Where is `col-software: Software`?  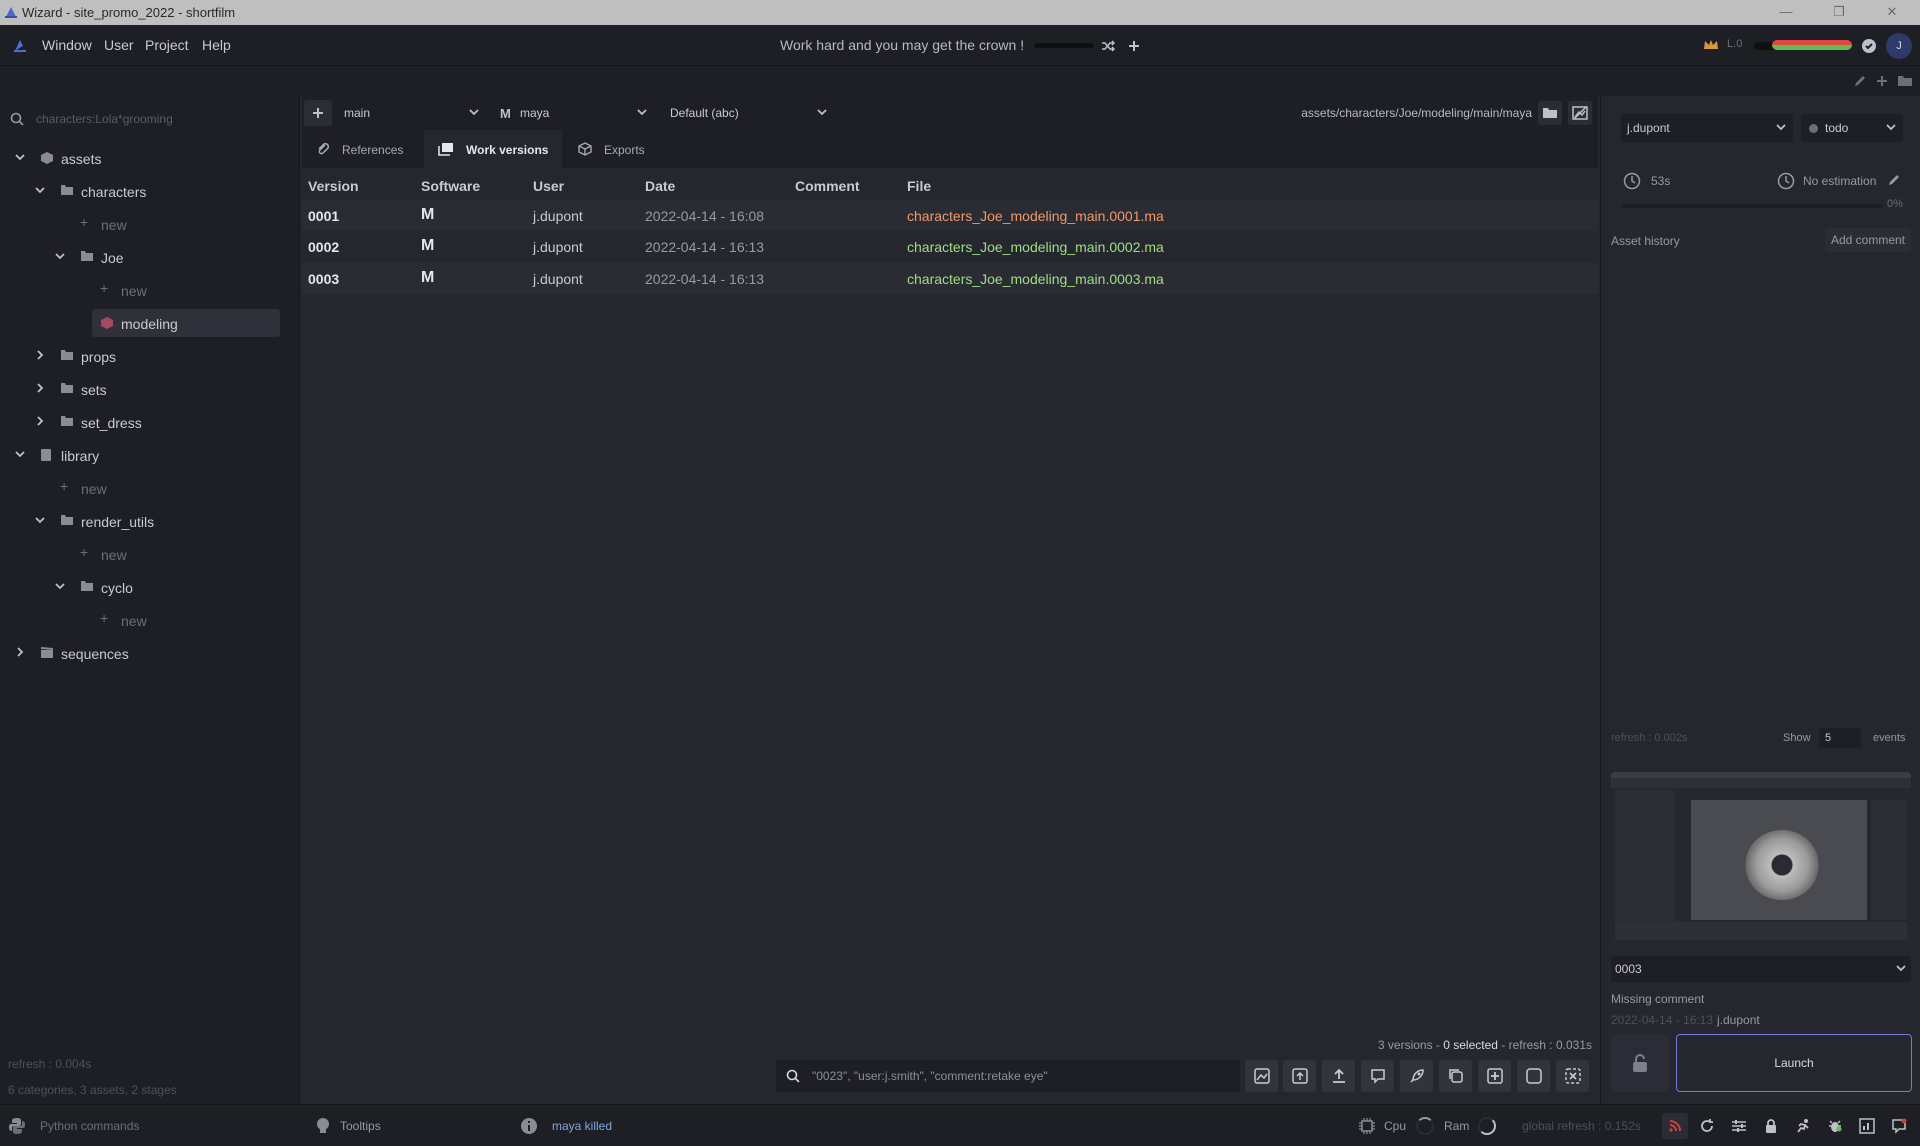
col-software: Software is located at coordinates (450, 186).